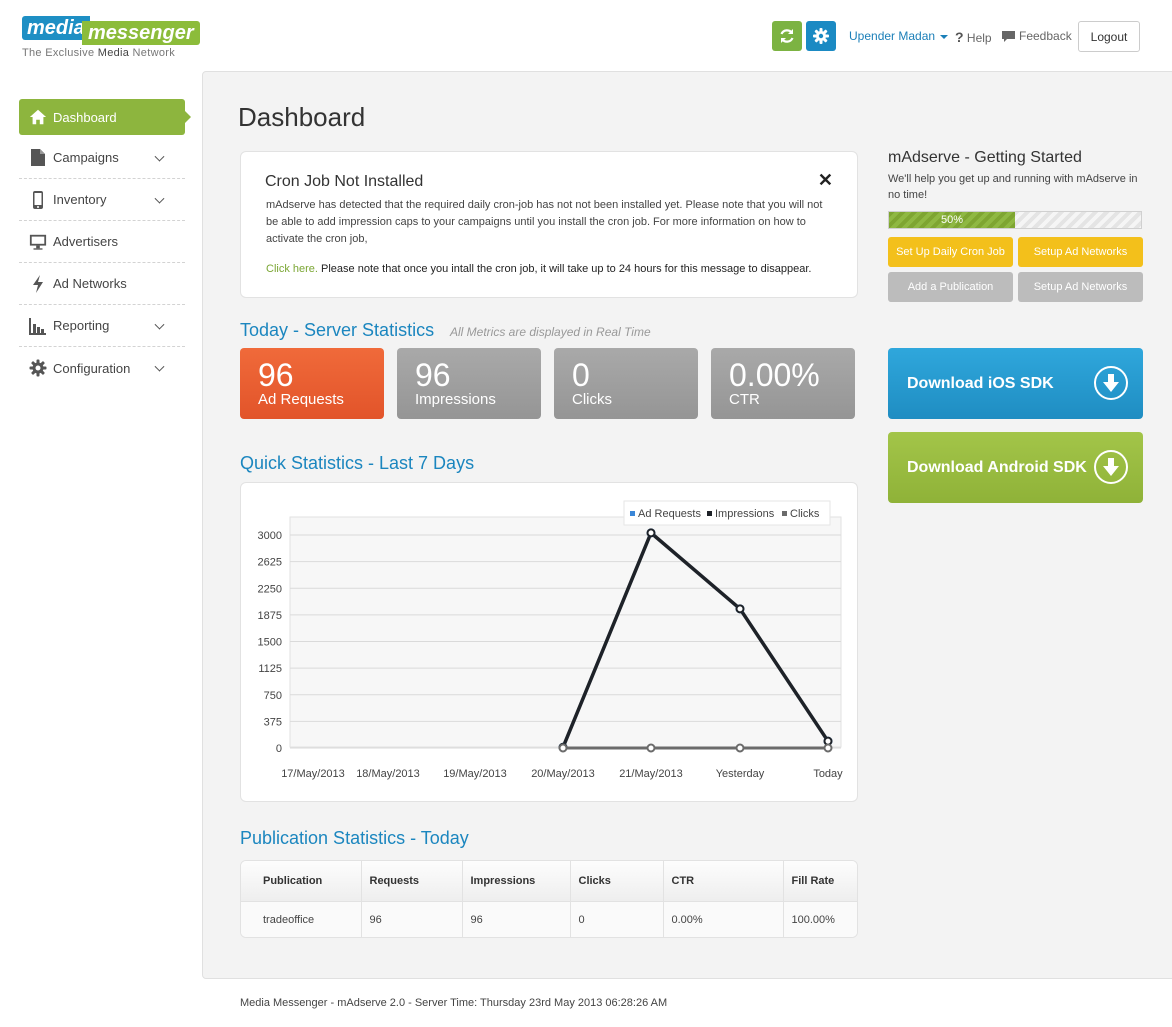 The width and height of the screenshot is (1172, 1027). What do you see at coordinates (270, 616) in the screenshot?
I see `y-tick-label: 1875` at bounding box center [270, 616].